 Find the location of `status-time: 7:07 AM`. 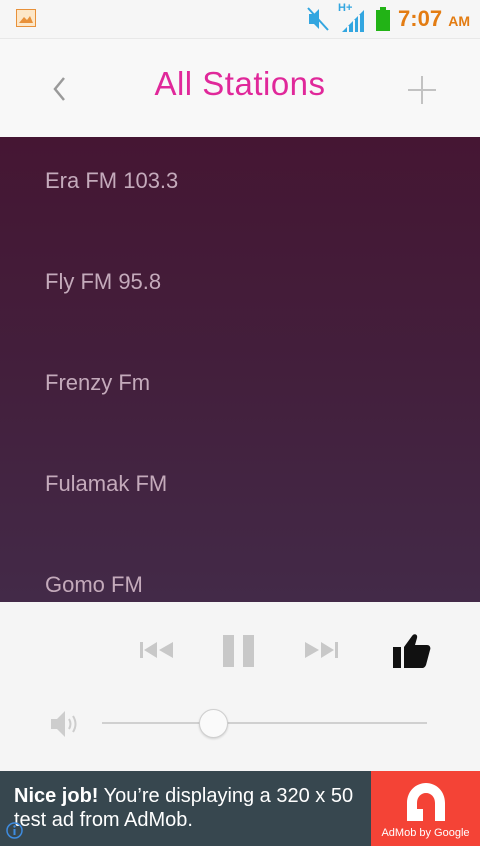

status-time: 7:07 AM is located at coordinates (434, 19).